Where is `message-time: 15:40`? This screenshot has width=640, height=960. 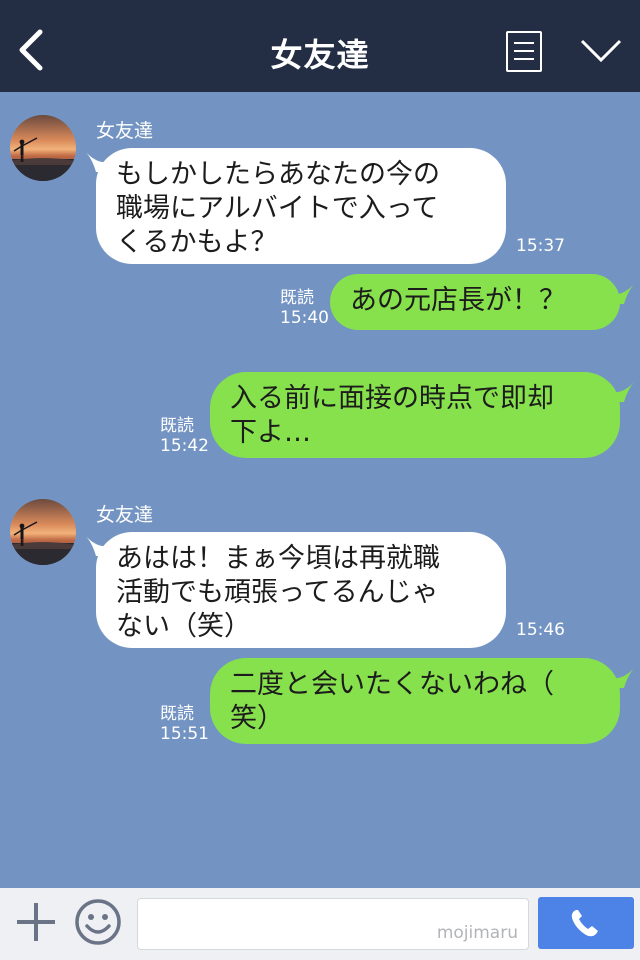
message-time: 15:40 is located at coordinates (304, 318).